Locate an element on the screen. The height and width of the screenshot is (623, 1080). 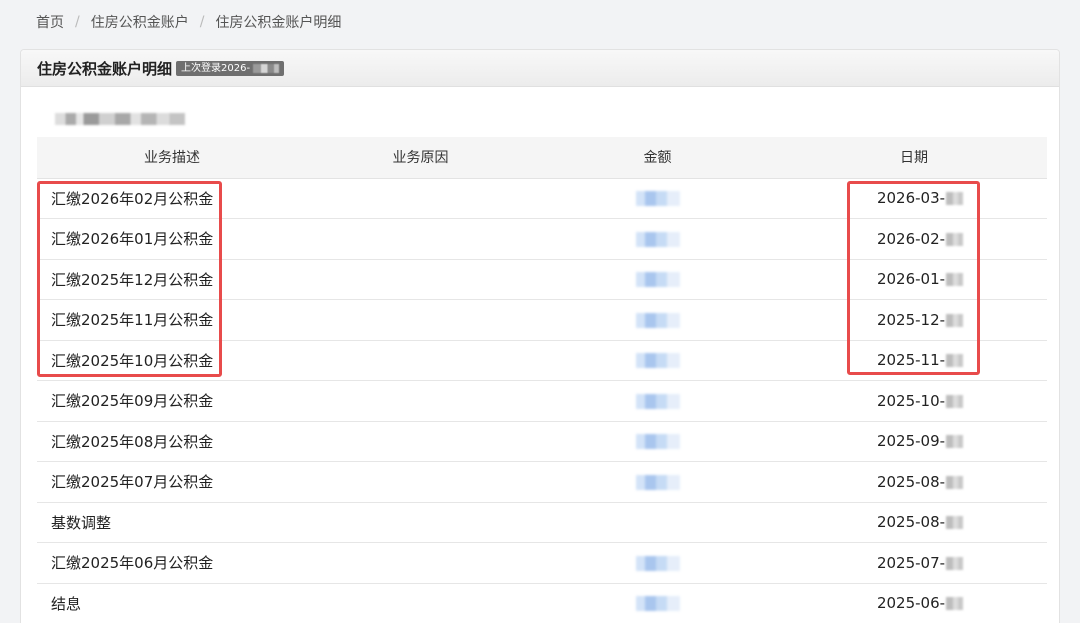
cell-date: 2025-06- is located at coordinates (914, 603).